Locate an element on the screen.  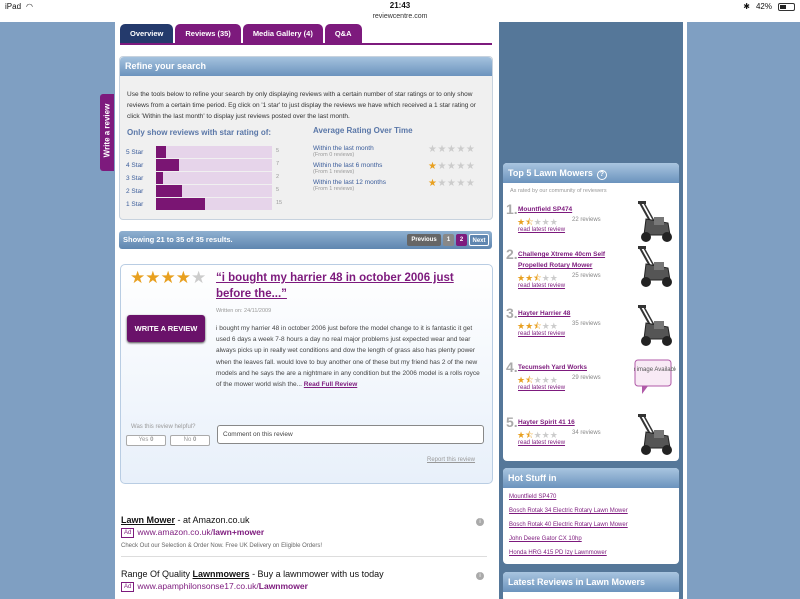
write-review-side-tab: Write a review is located at coordinates (107, 132).